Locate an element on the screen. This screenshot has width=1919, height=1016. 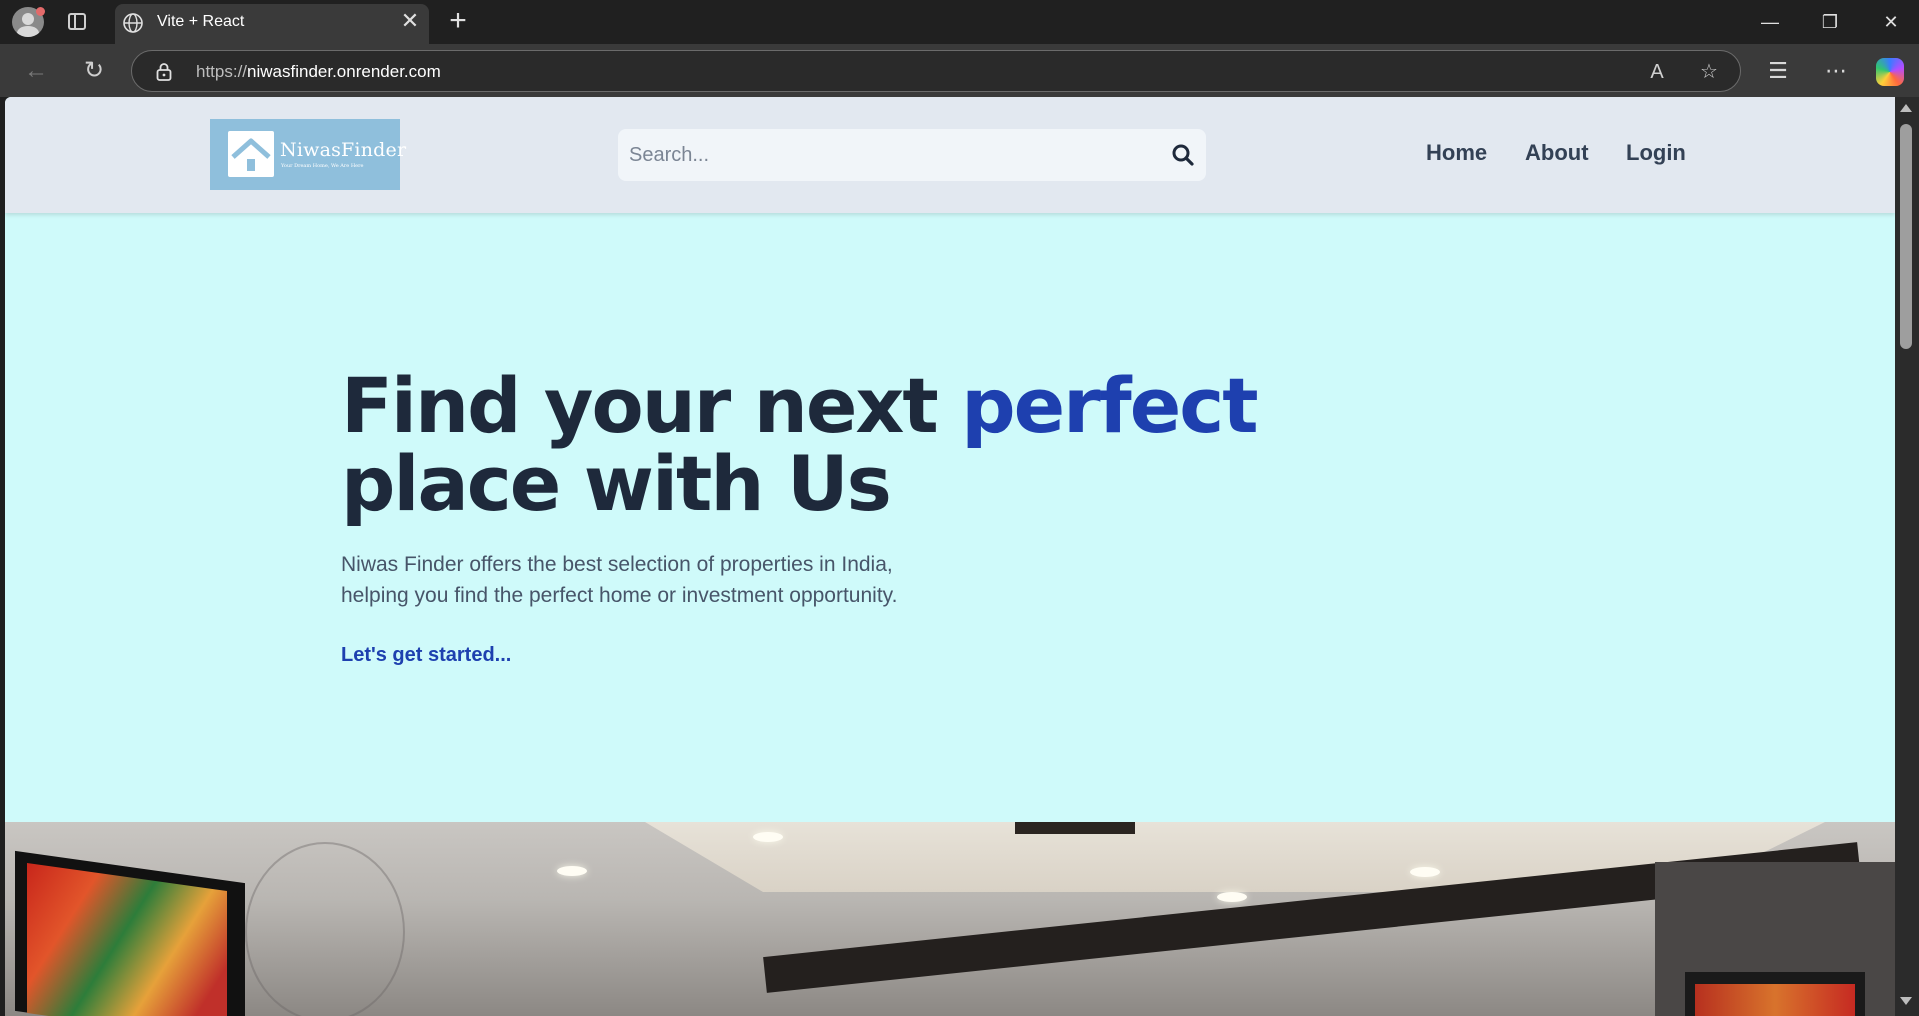
globe-icon is located at coordinates (133, 23).